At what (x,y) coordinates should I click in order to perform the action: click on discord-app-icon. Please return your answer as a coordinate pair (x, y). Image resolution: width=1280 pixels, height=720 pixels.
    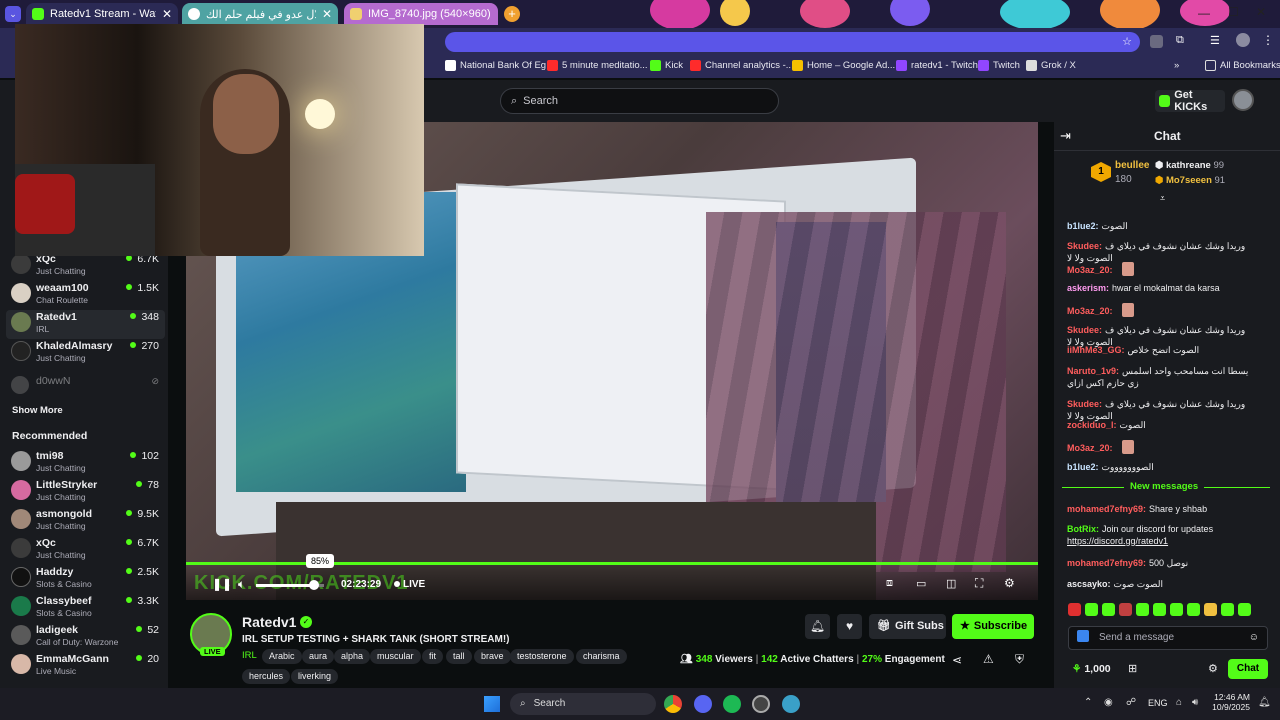
    Looking at the image, I should click on (703, 704).